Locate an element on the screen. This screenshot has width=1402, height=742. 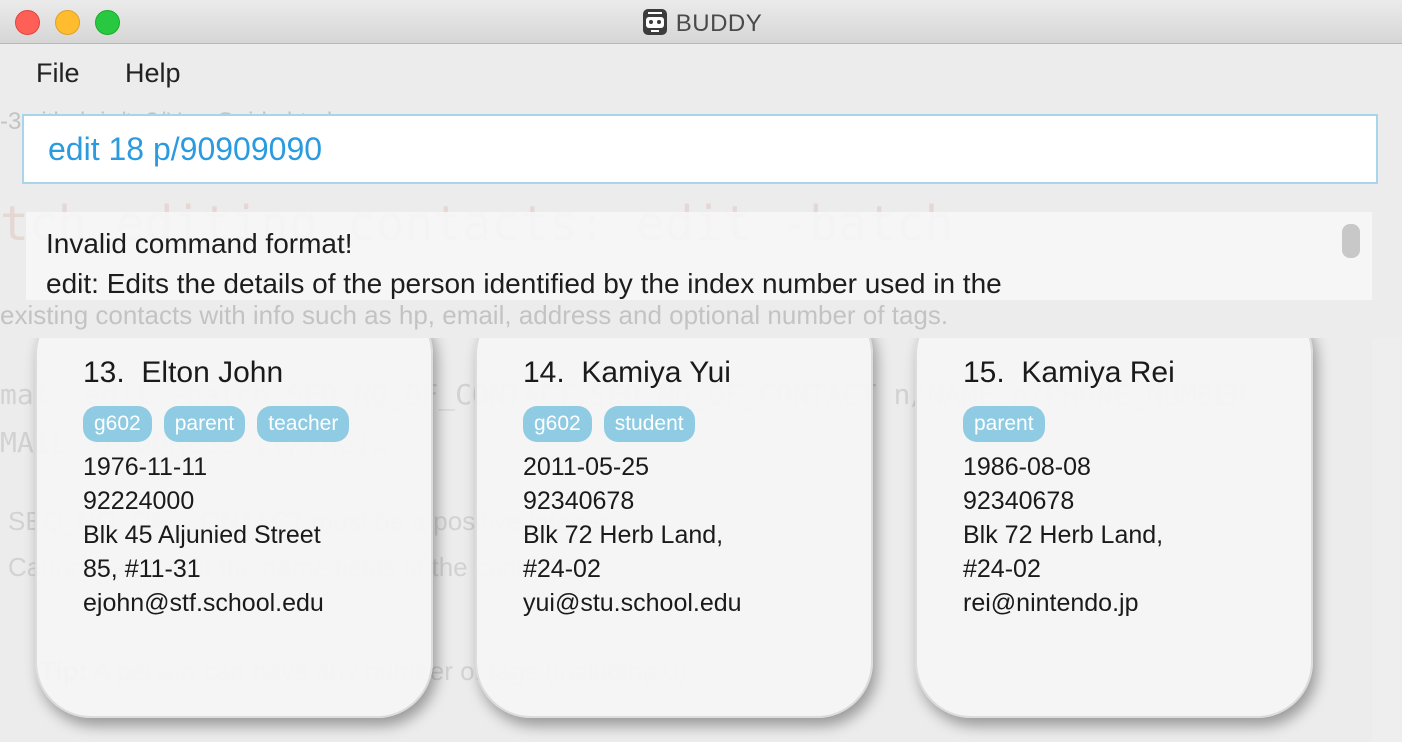
tag: student is located at coordinates (649, 424).